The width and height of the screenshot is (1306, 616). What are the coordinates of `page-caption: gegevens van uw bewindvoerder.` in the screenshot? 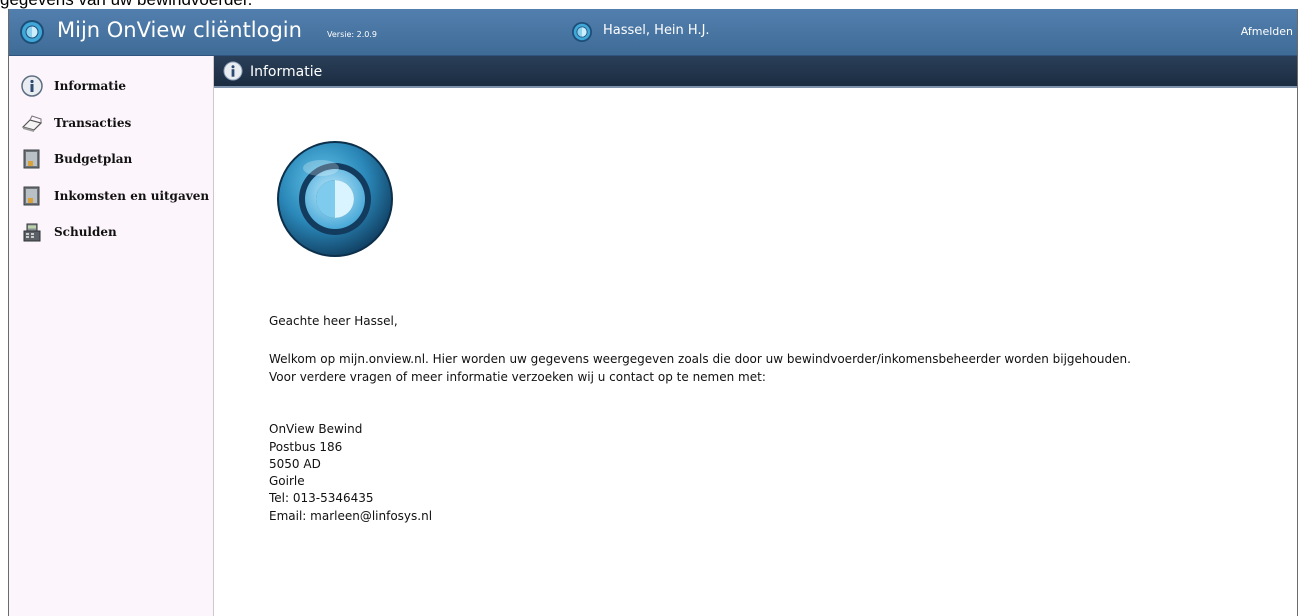 It's located at (126, 4).